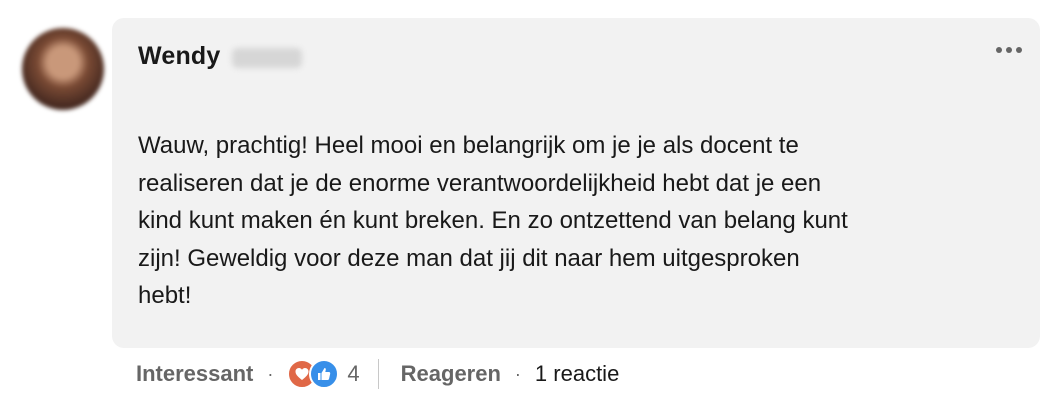 The image size is (1062, 410). What do you see at coordinates (179, 56) in the screenshot?
I see `author-name: Wendy` at bounding box center [179, 56].